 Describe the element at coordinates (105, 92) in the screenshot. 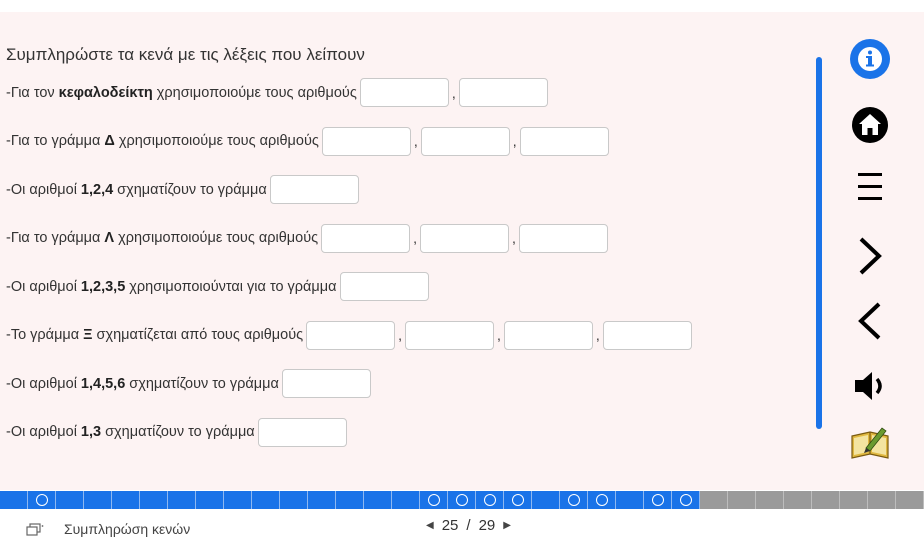

I see `line-keyword: κεφαλοδείκτη` at that location.